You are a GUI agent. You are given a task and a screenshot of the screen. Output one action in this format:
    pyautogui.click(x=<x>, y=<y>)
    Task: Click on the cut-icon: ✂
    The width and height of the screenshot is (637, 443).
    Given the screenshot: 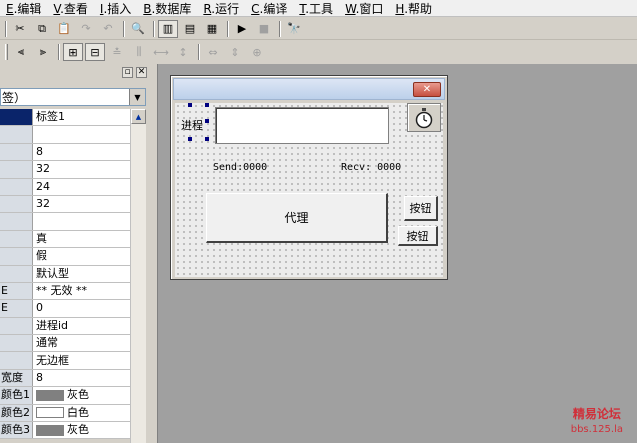 What is the action you would take?
    pyautogui.click(x=20, y=29)
    